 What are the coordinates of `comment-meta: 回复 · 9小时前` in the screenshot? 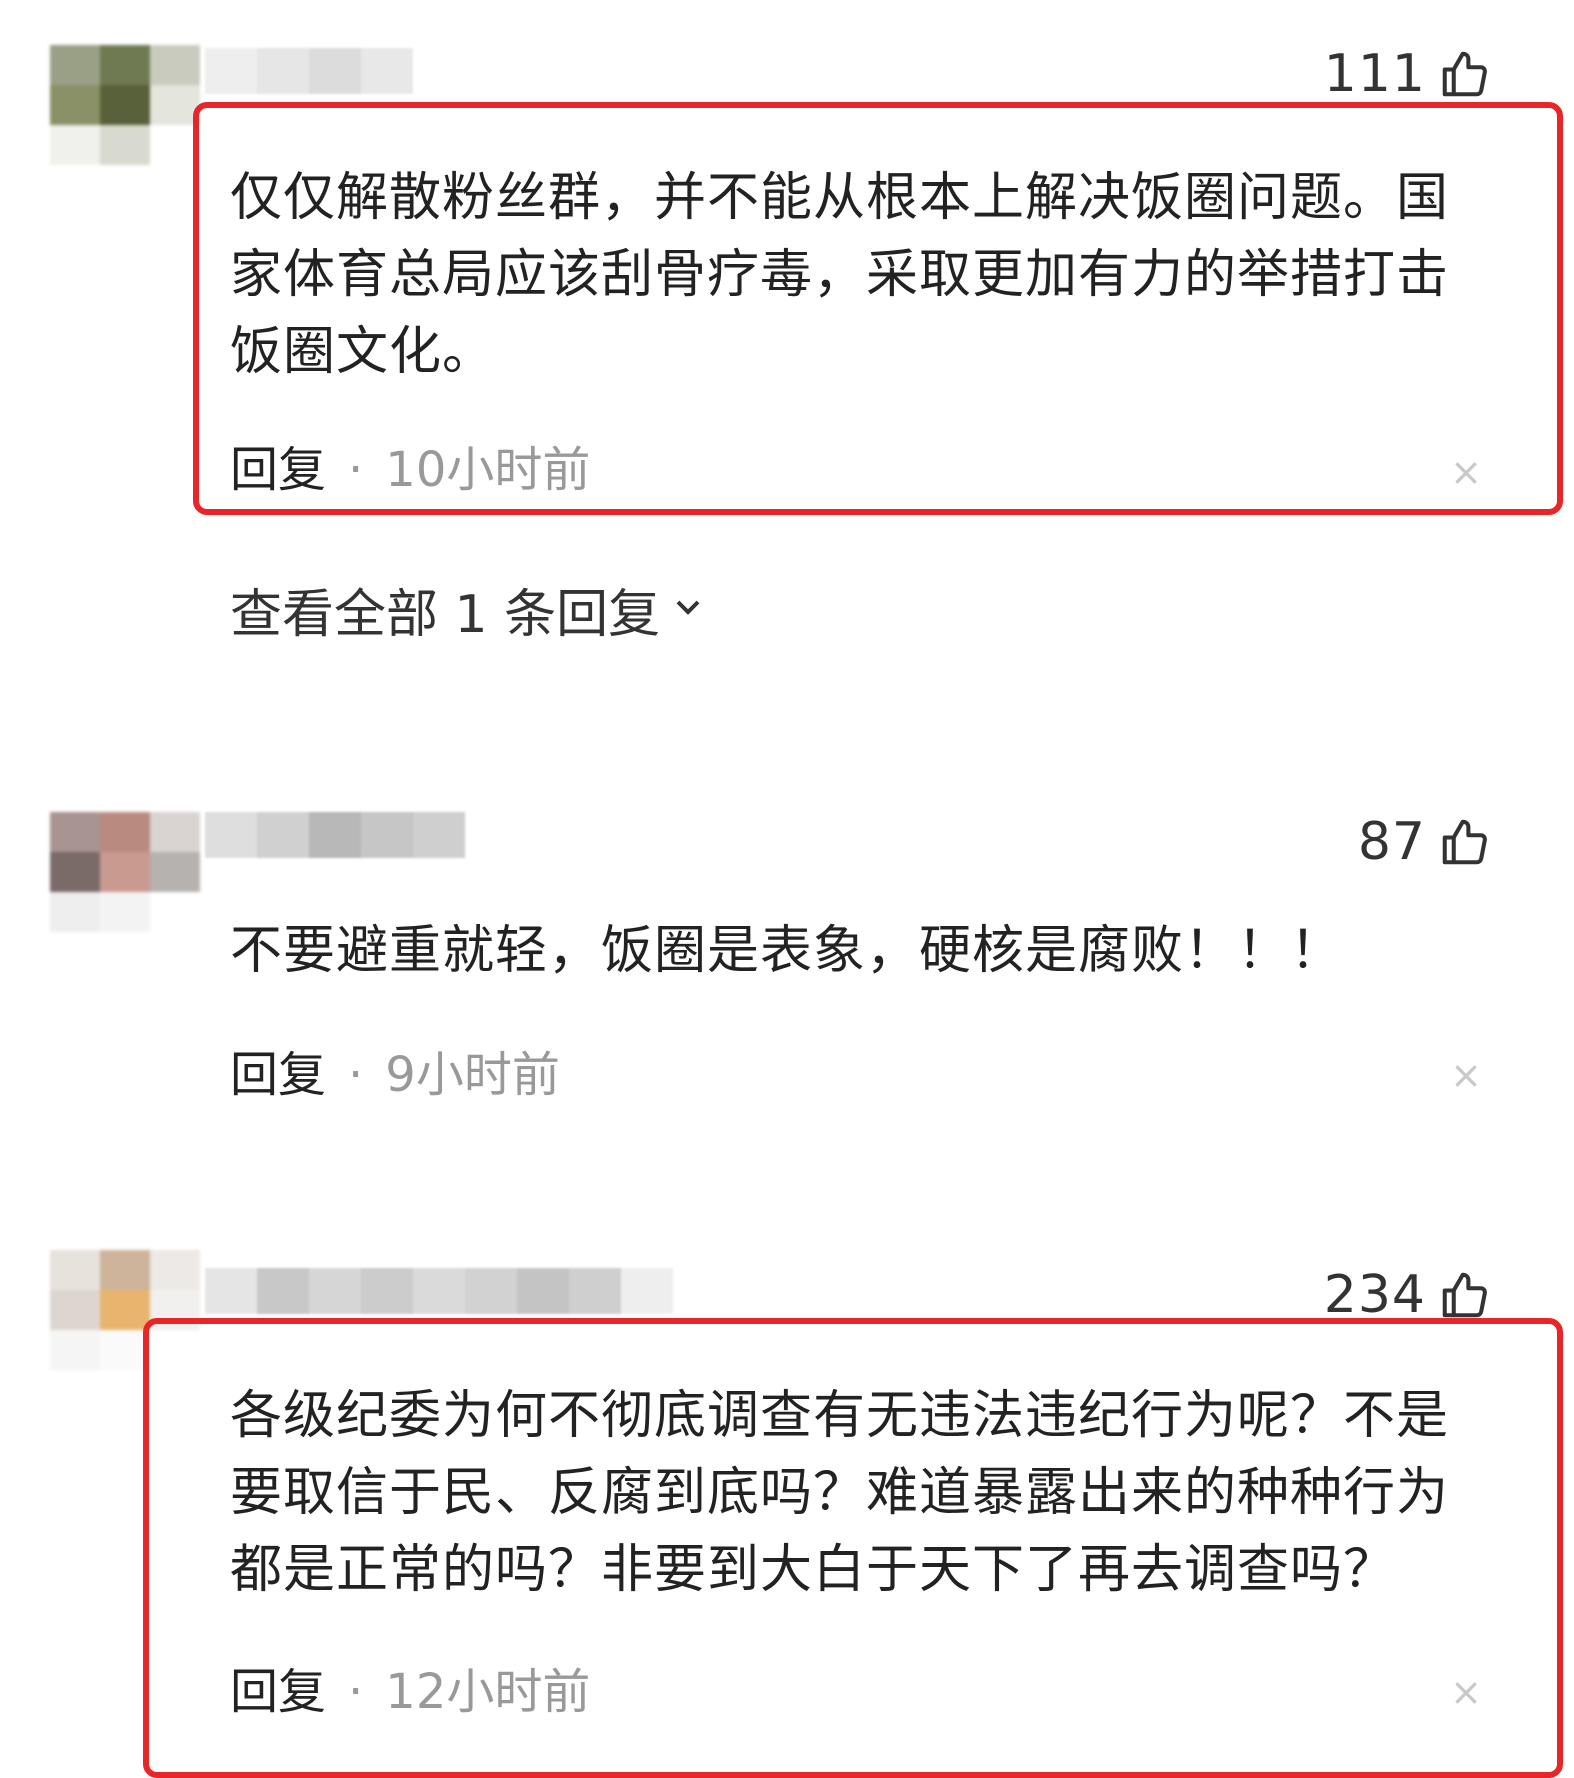 It's located at (395, 1075).